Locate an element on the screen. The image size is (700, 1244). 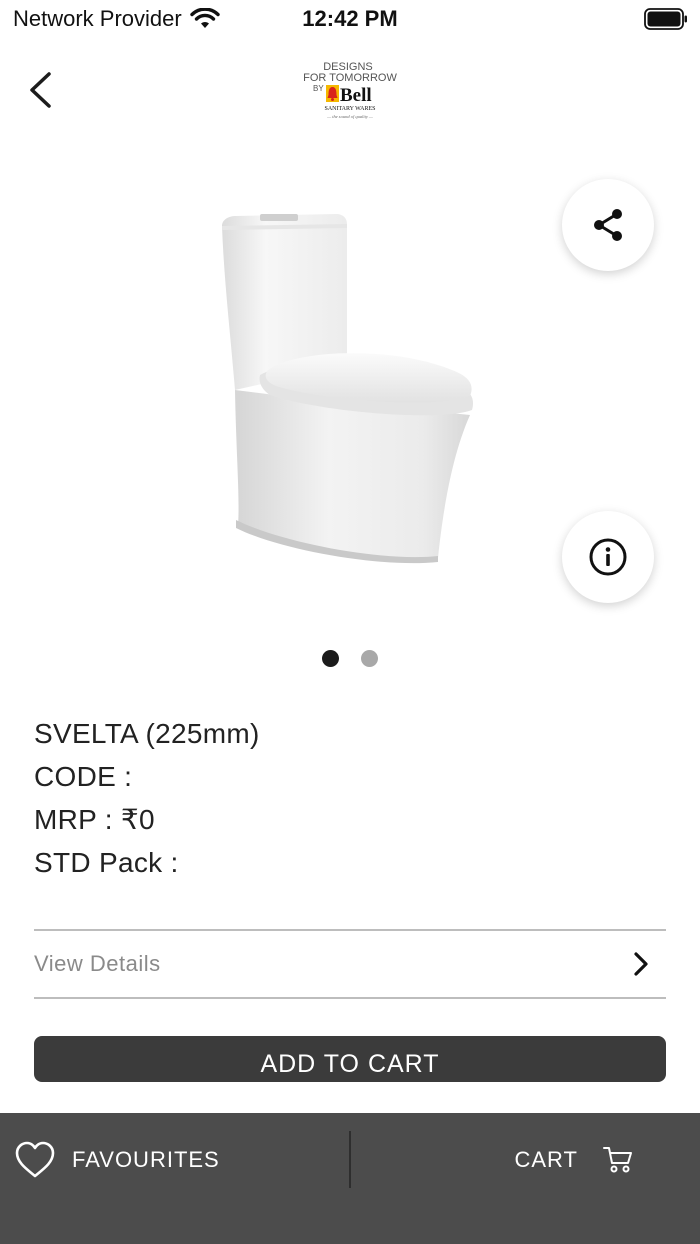
chevron-left-icon is located at coordinates (40, 90).